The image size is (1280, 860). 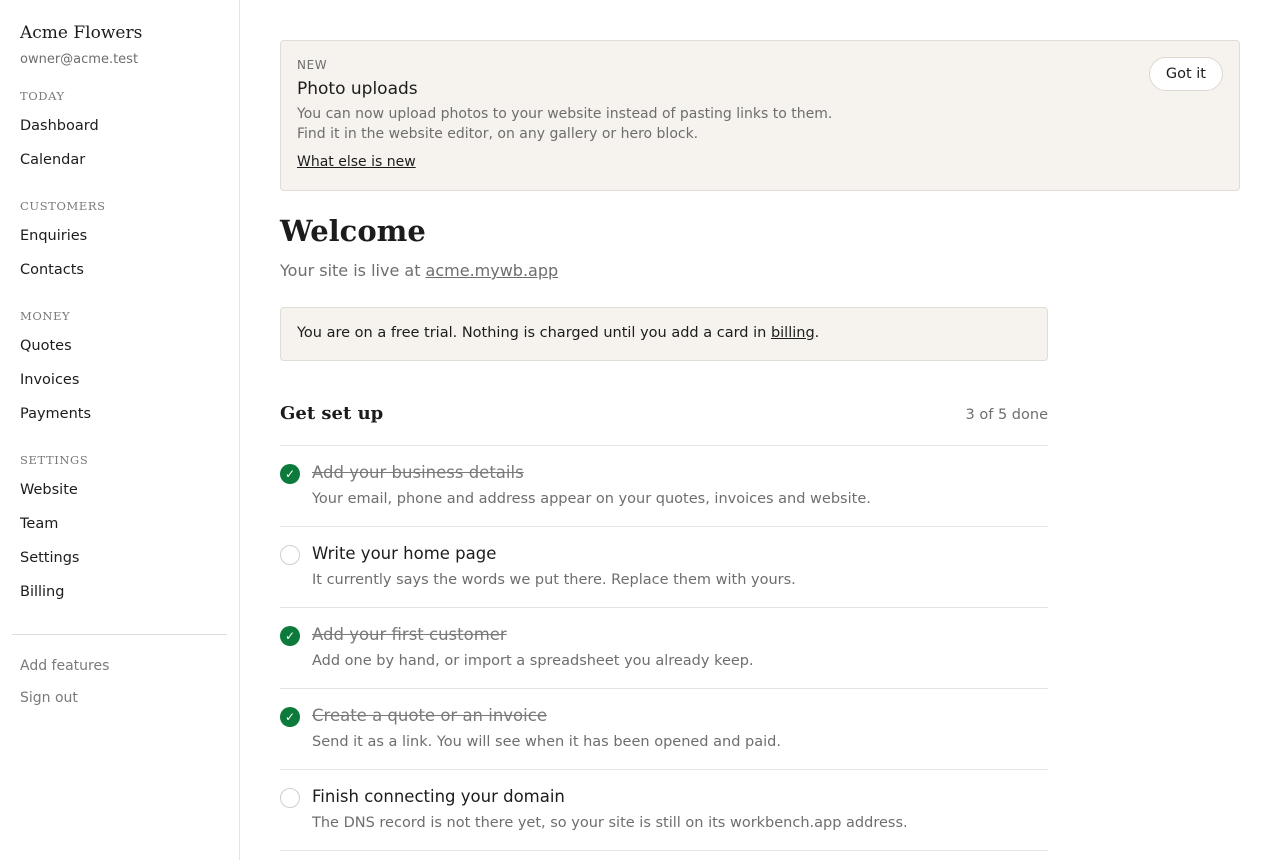 I want to click on setup-title: Get set up, so click(x=332, y=413).